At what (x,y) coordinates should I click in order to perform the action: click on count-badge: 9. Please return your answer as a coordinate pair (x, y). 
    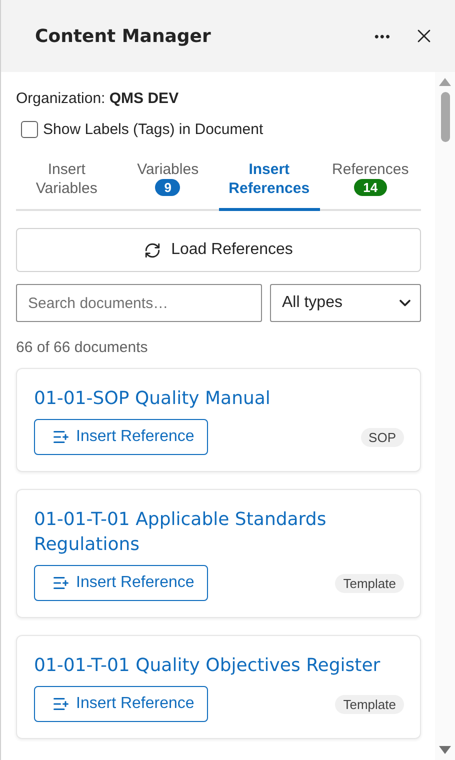
    Looking at the image, I should click on (167, 187).